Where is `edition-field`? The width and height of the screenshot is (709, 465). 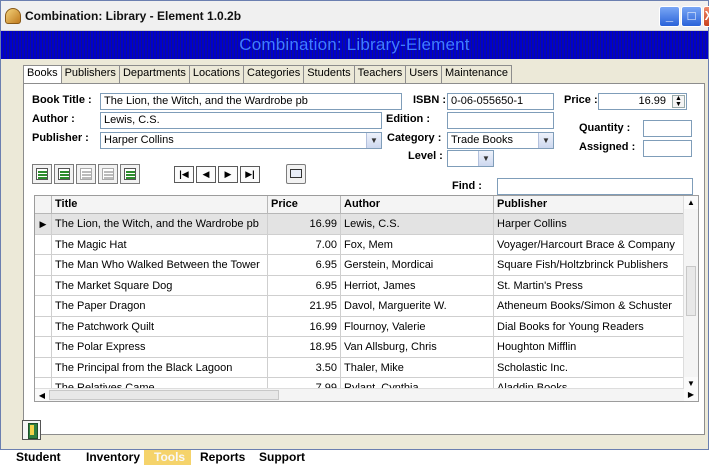 edition-field is located at coordinates (500, 120).